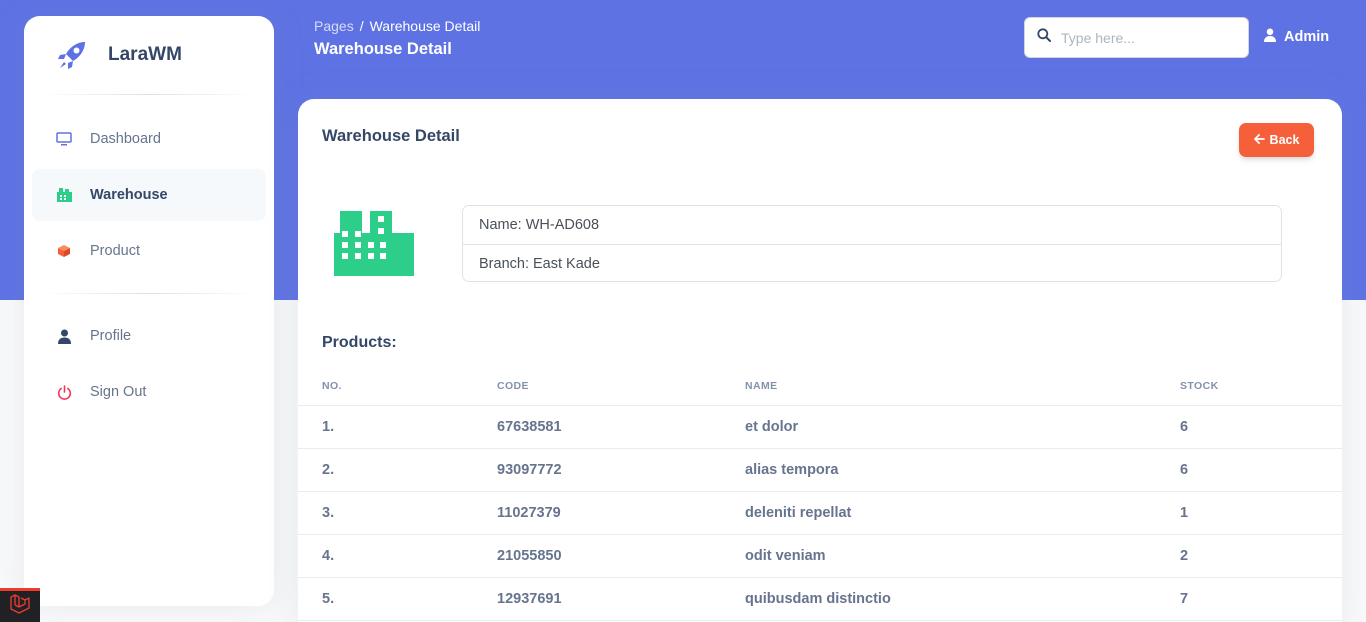 This screenshot has width=1366, height=622. Describe the element at coordinates (359, 342) in the screenshot. I see `products-heading: Products:` at that location.